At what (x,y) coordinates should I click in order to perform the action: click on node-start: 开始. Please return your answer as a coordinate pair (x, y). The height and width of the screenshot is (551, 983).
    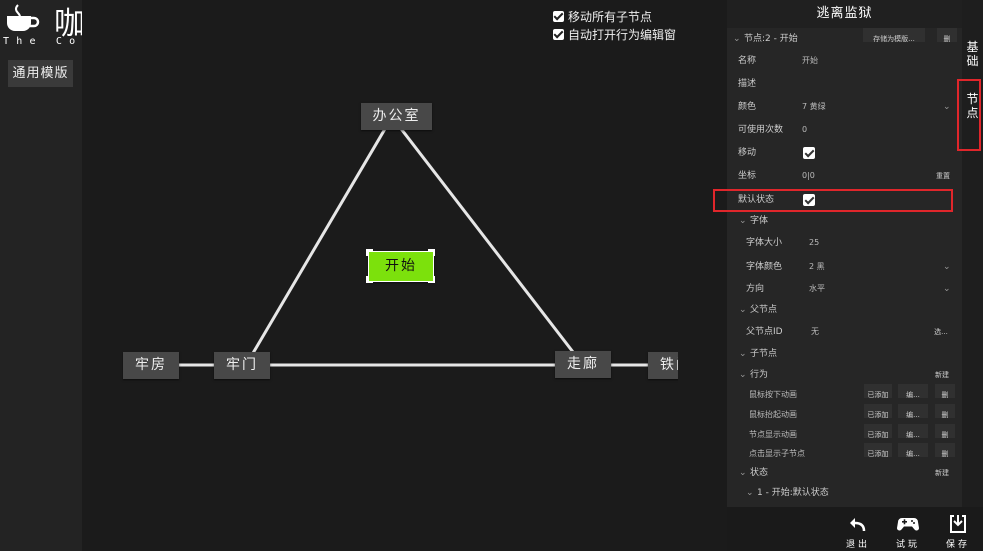
    Looking at the image, I should click on (401, 266).